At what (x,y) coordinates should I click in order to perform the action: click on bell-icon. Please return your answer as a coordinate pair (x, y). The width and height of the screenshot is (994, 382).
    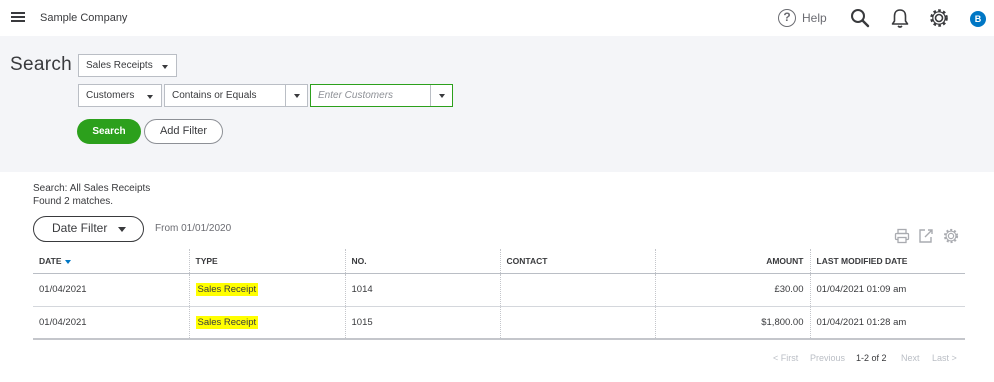
    Looking at the image, I should click on (900, 18).